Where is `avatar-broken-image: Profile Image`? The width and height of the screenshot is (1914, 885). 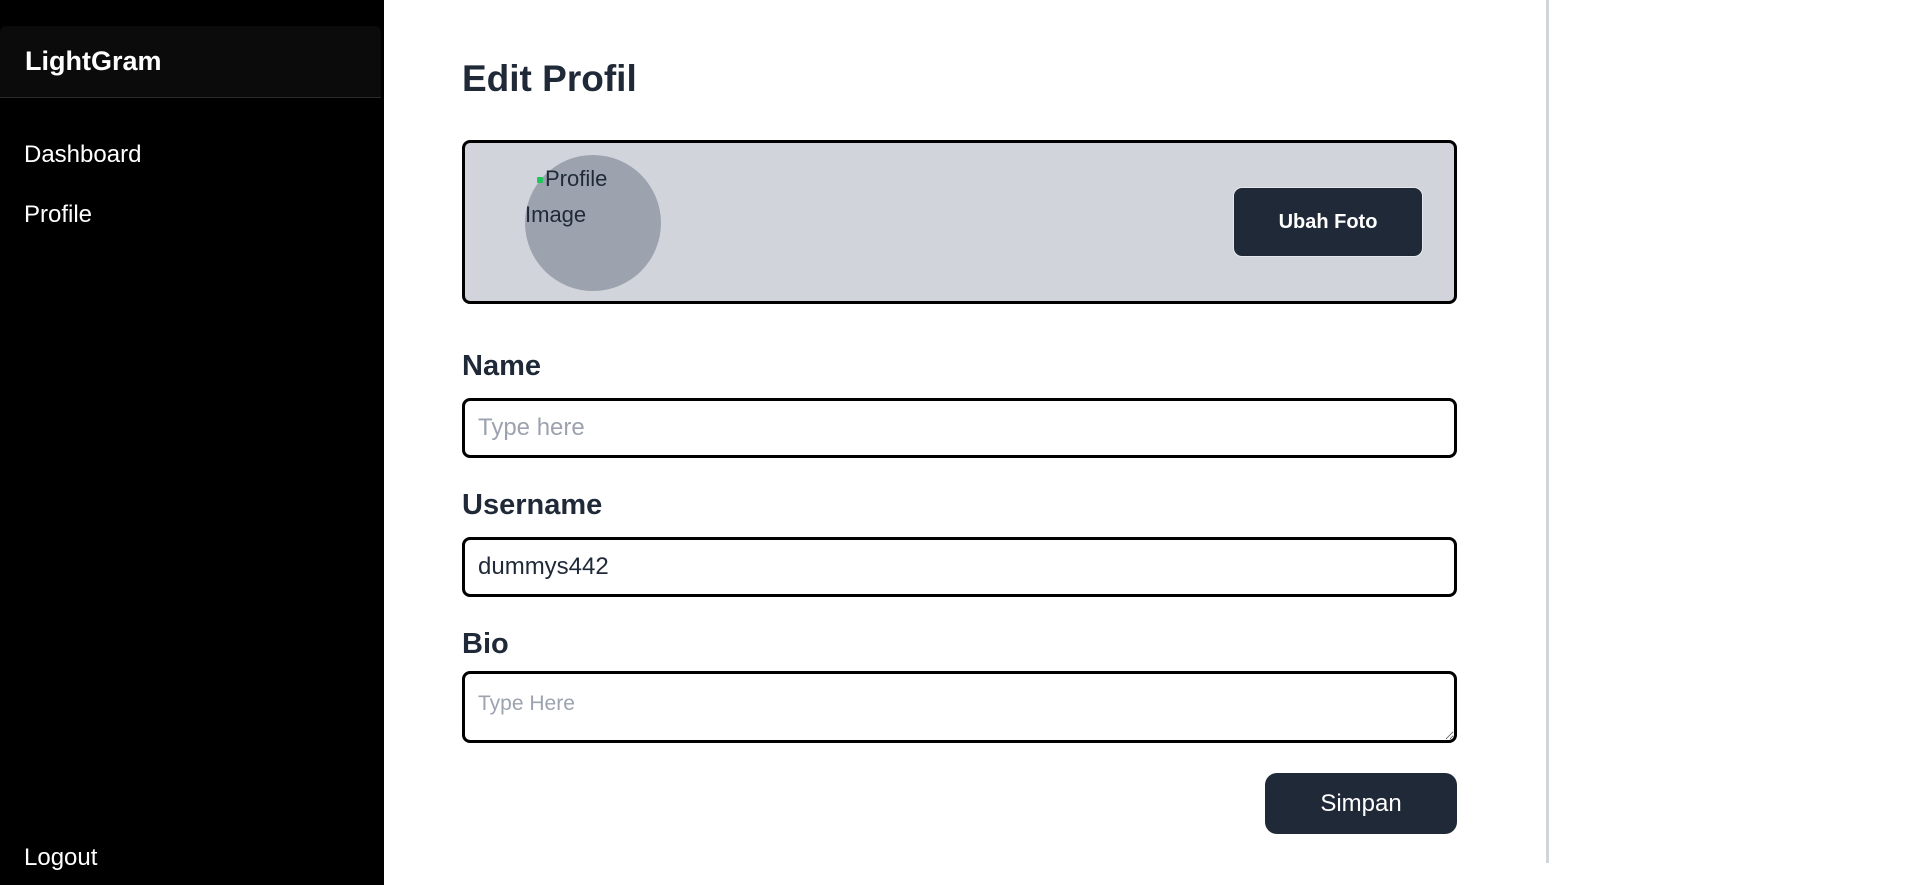
avatar-broken-image: Profile Image is located at coordinates (585, 197).